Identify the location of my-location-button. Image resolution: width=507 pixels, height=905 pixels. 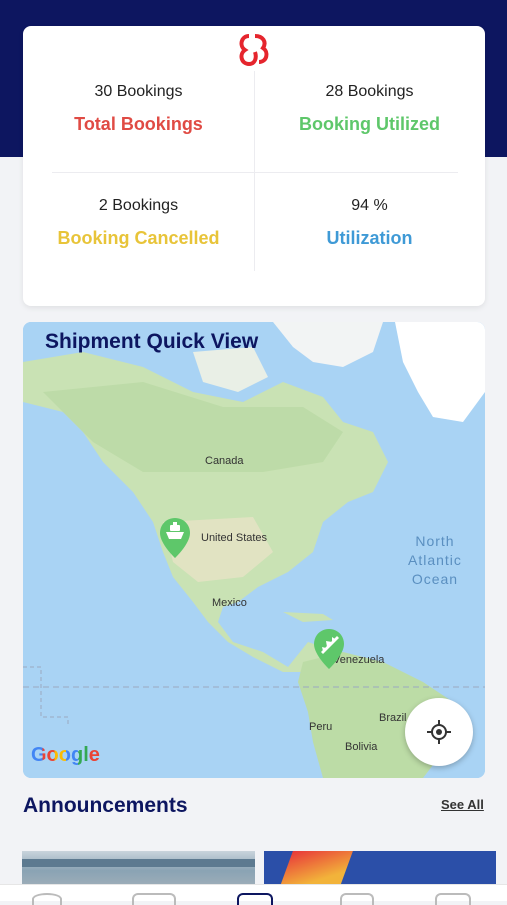
(439, 732).